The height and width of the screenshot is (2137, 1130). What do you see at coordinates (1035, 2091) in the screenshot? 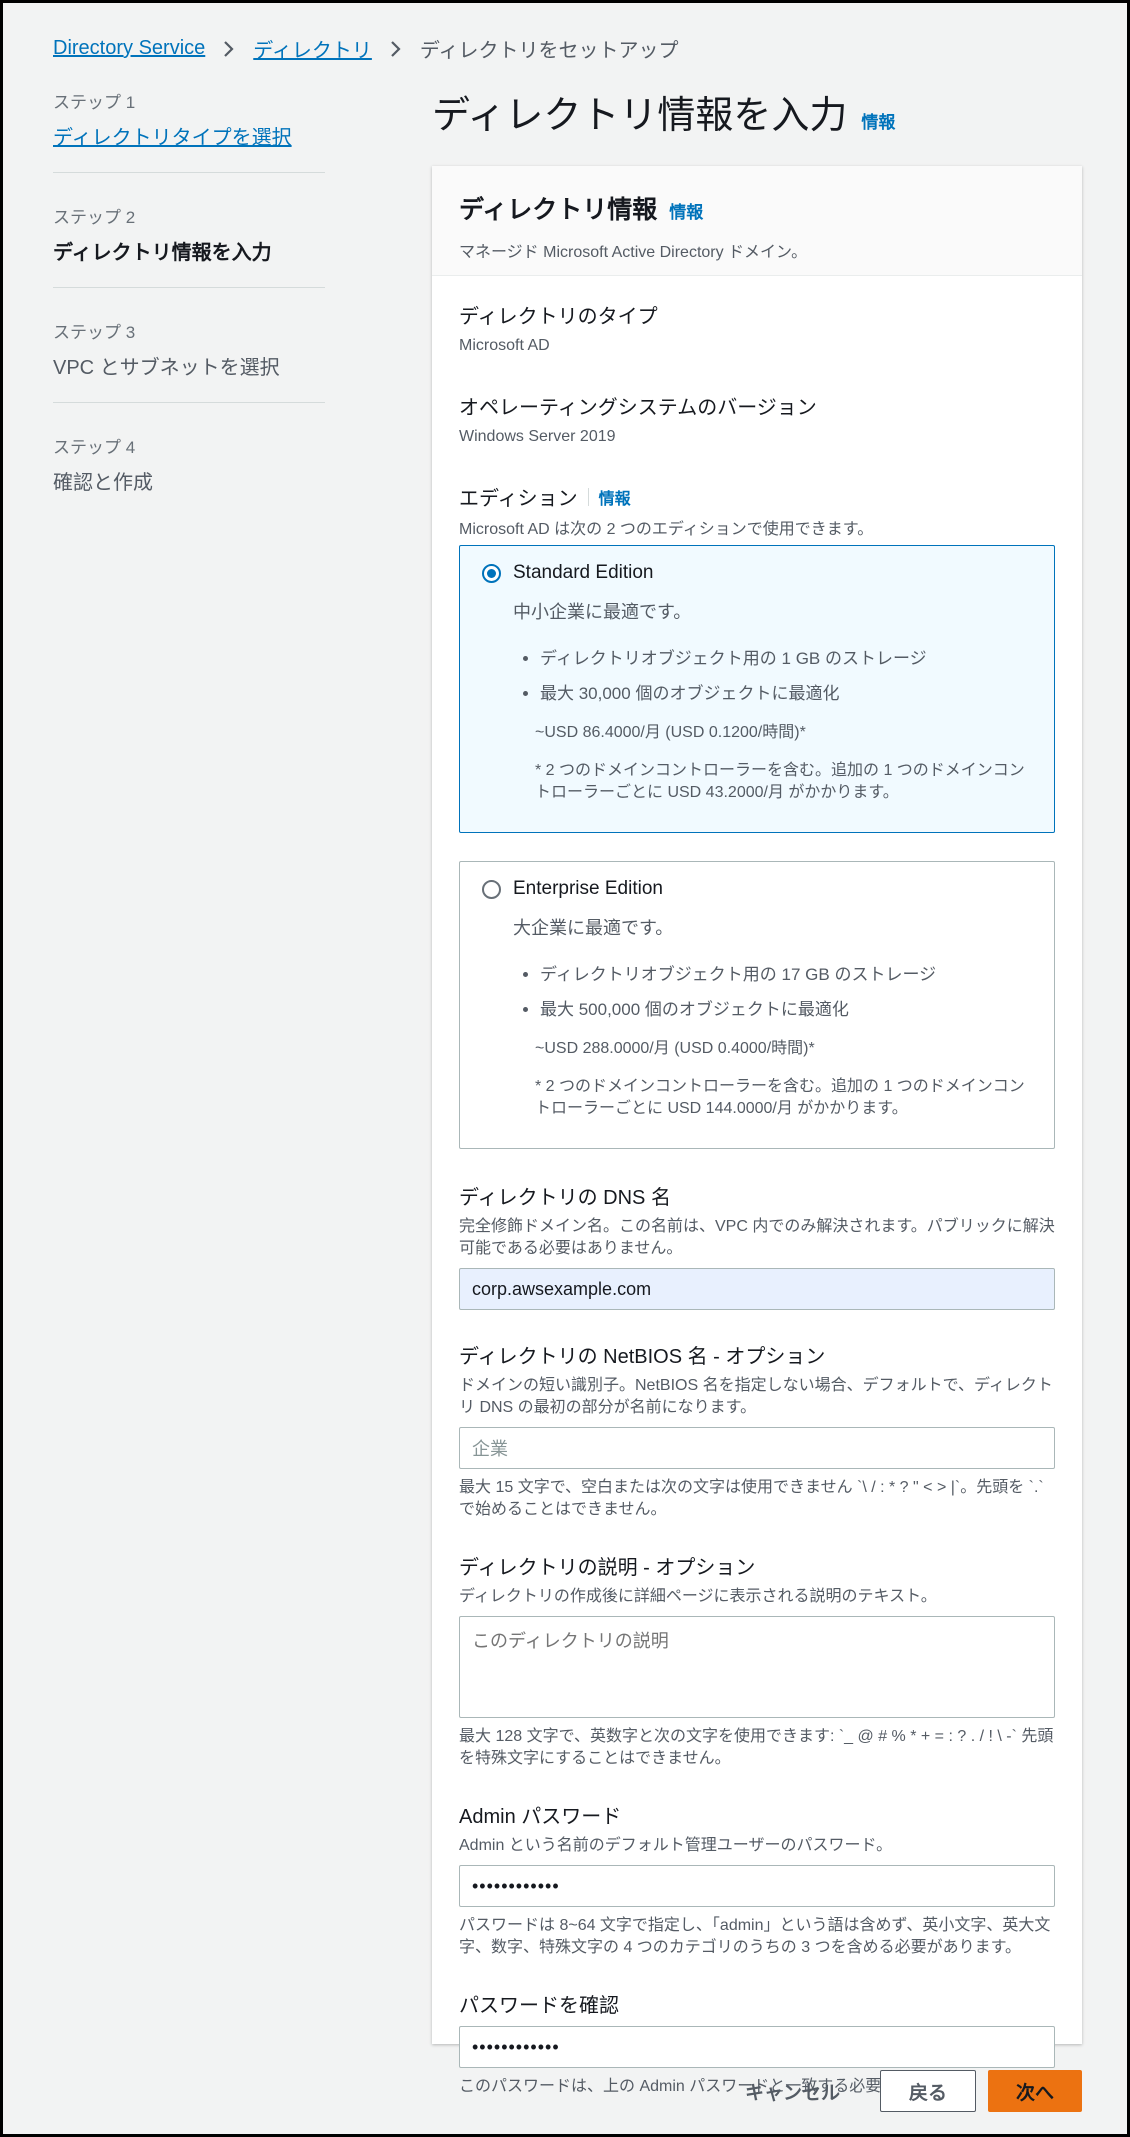
I see `next-button: 次へ` at bounding box center [1035, 2091].